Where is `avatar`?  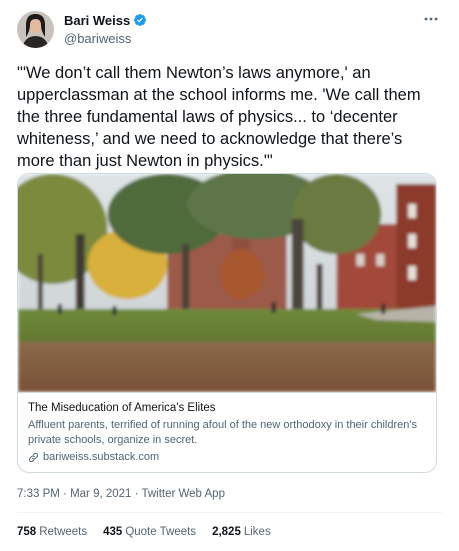
avatar is located at coordinates (35, 29).